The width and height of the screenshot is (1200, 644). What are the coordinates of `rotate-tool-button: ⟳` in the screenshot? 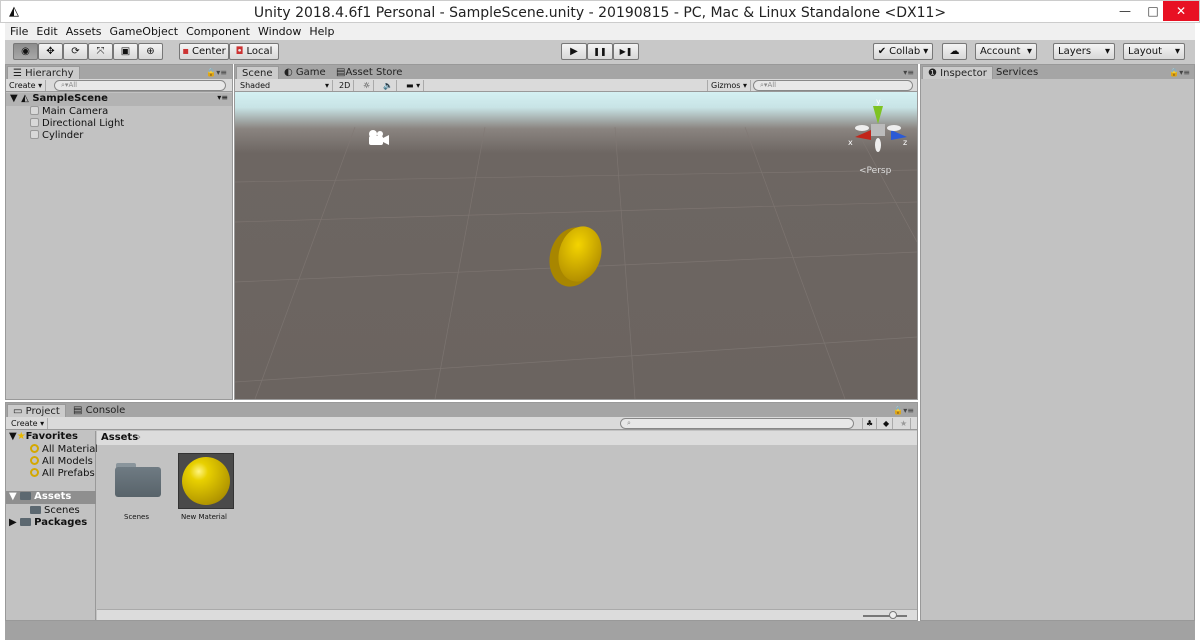 It's located at (75, 51).